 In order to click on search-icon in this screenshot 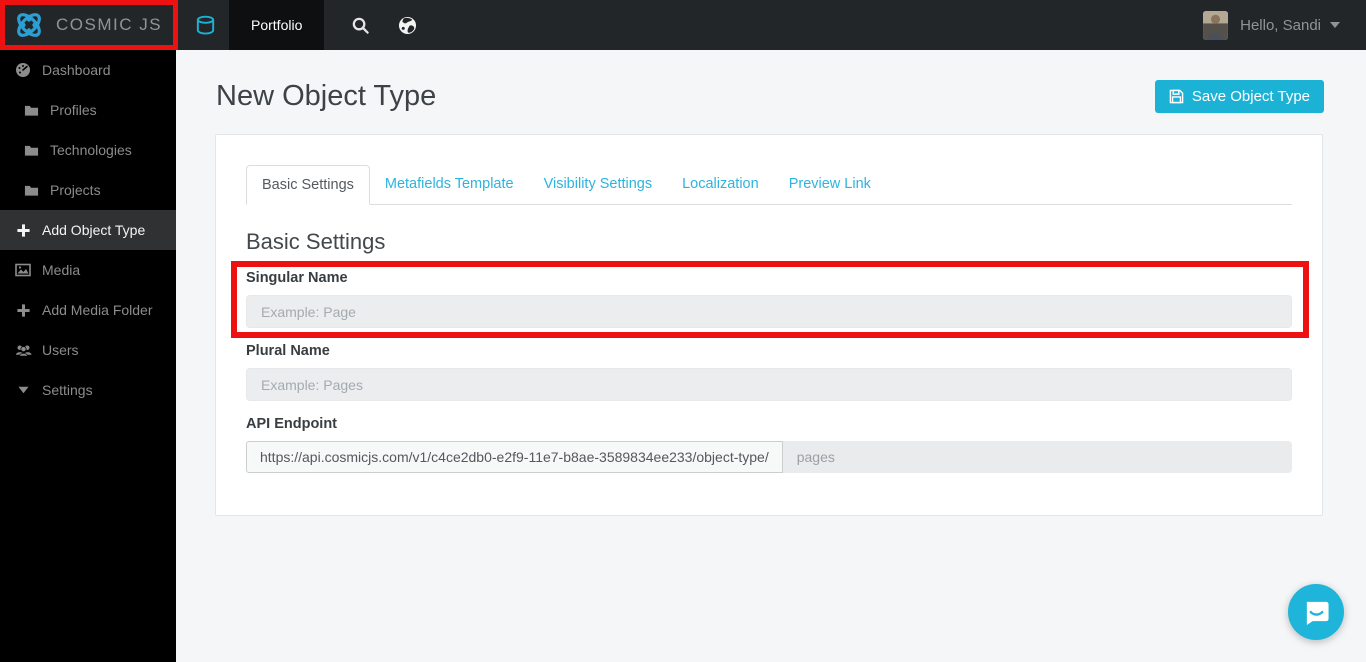, I will do `click(360, 25)`.